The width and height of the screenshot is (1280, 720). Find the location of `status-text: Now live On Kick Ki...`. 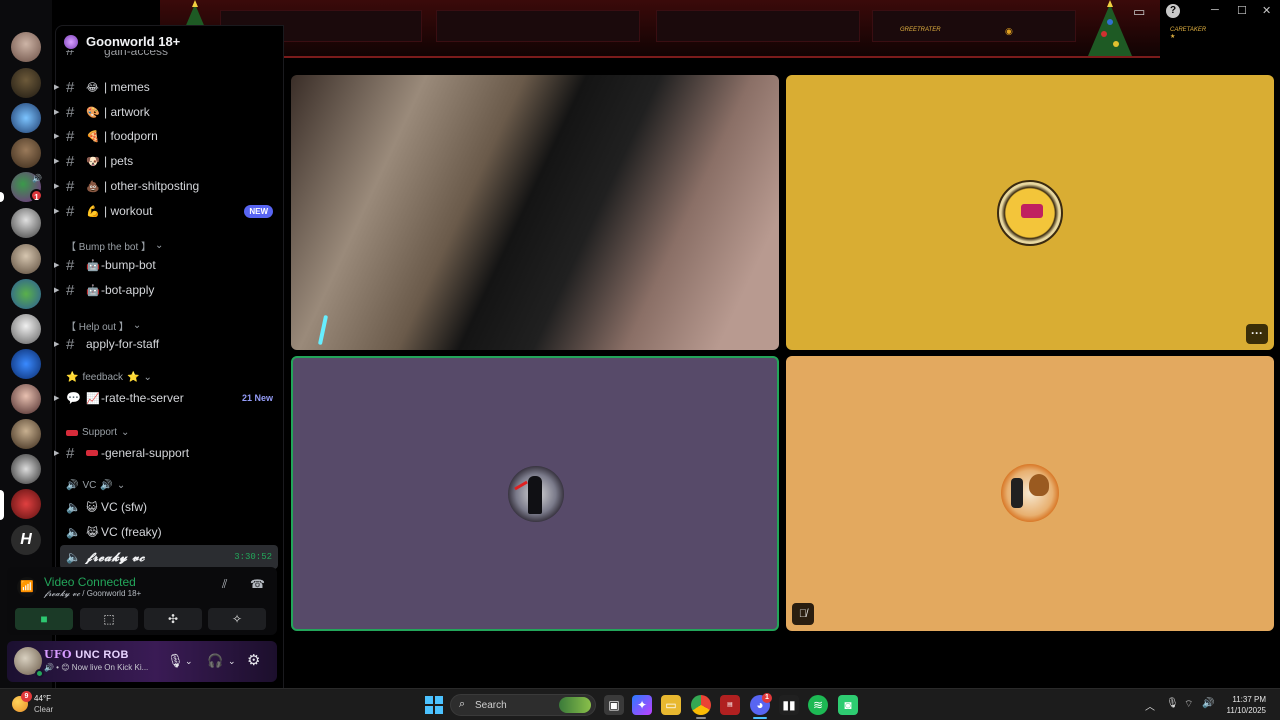

status-text: Now live On Kick Ki... is located at coordinates (110, 667).